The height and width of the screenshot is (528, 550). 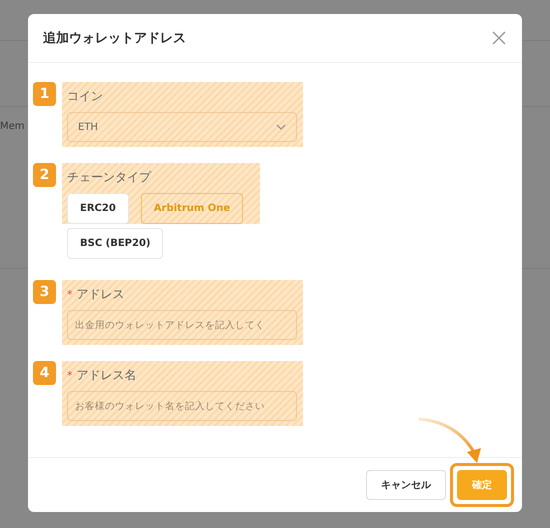 I want to click on field-label: アドレス, so click(x=100, y=294).